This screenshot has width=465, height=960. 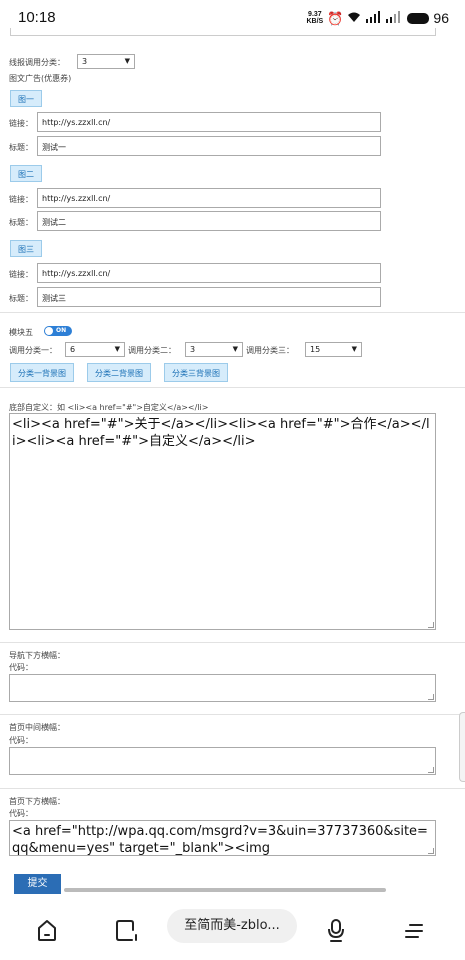 I want to click on image-ad-label: 图文广告(优惠券), so click(x=40, y=78).